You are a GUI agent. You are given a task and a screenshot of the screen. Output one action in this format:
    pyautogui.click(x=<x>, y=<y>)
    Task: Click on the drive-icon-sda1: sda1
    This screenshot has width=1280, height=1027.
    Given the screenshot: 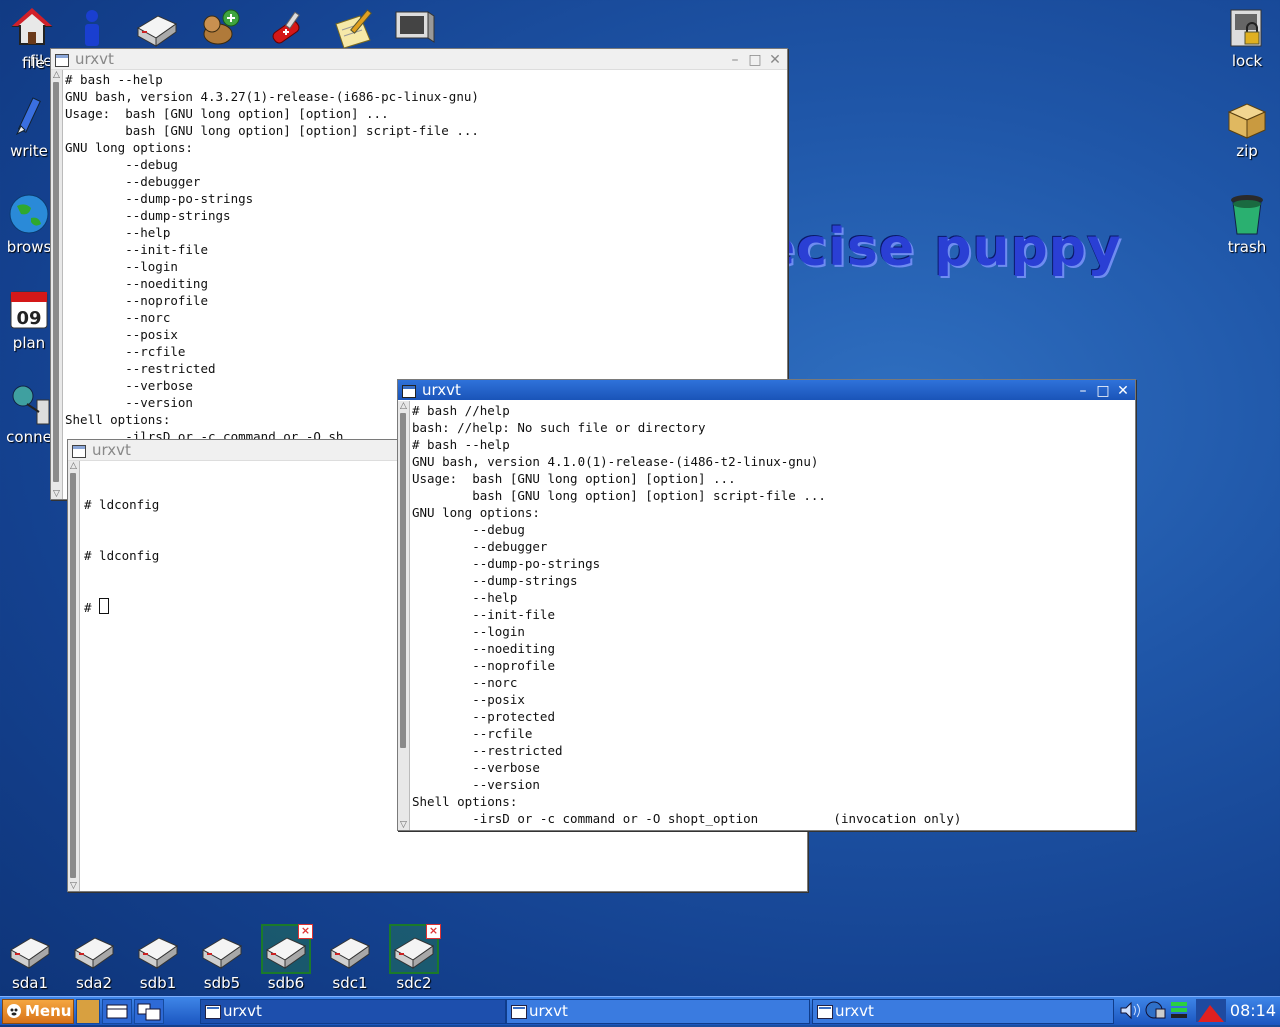 What is the action you would take?
    pyautogui.click(x=30, y=959)
    